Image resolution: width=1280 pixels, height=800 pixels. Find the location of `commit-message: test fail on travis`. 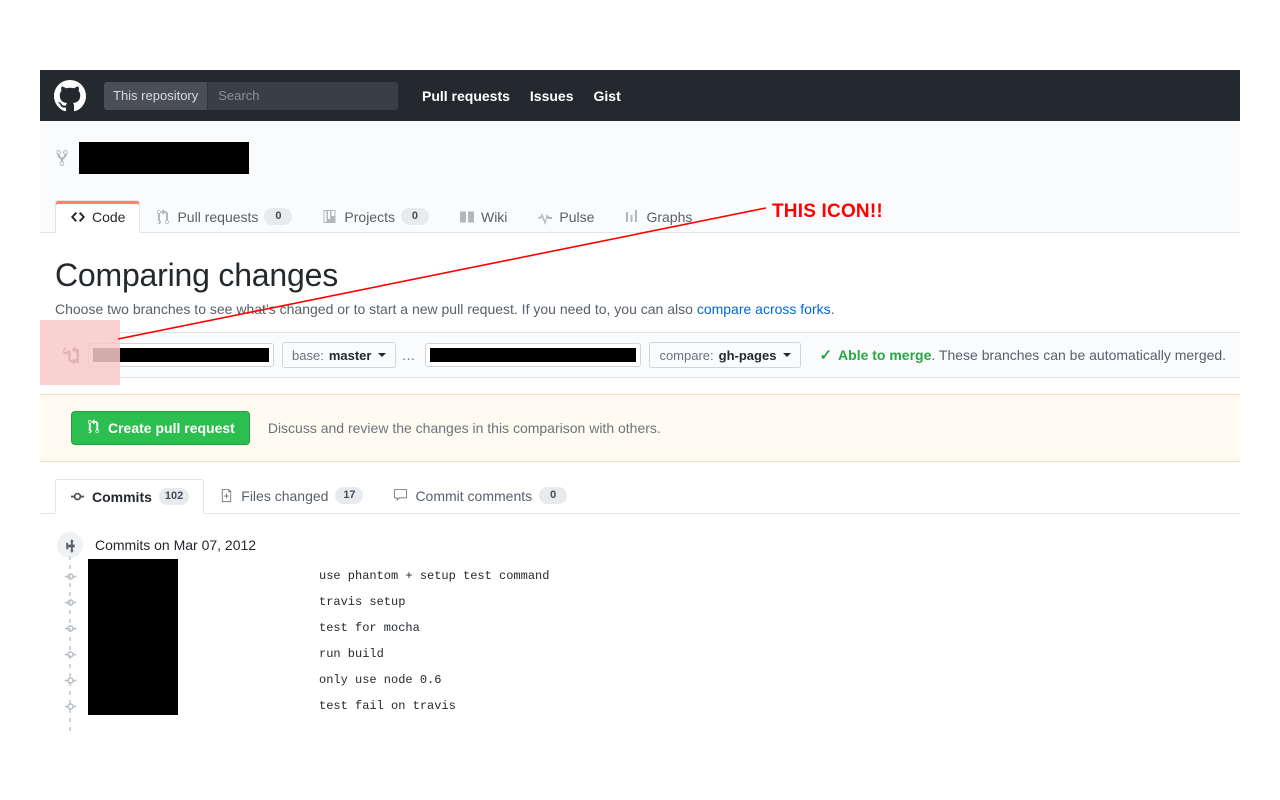

commit-message: test fail on travis is located at coordinates (387, 706).